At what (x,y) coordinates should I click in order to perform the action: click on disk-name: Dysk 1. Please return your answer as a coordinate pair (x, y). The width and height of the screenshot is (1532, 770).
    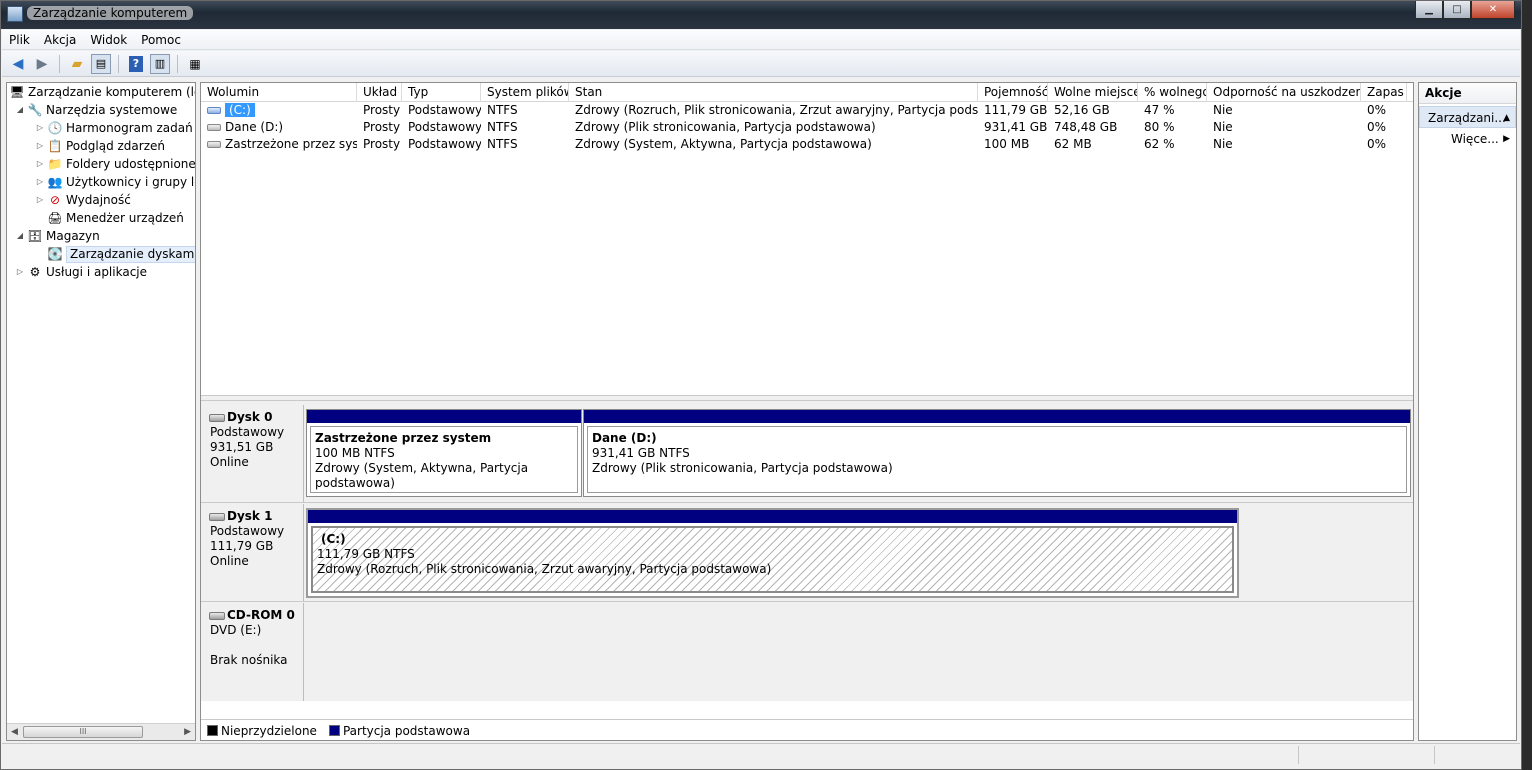
    Looking at the image, I should click on (250, 516).